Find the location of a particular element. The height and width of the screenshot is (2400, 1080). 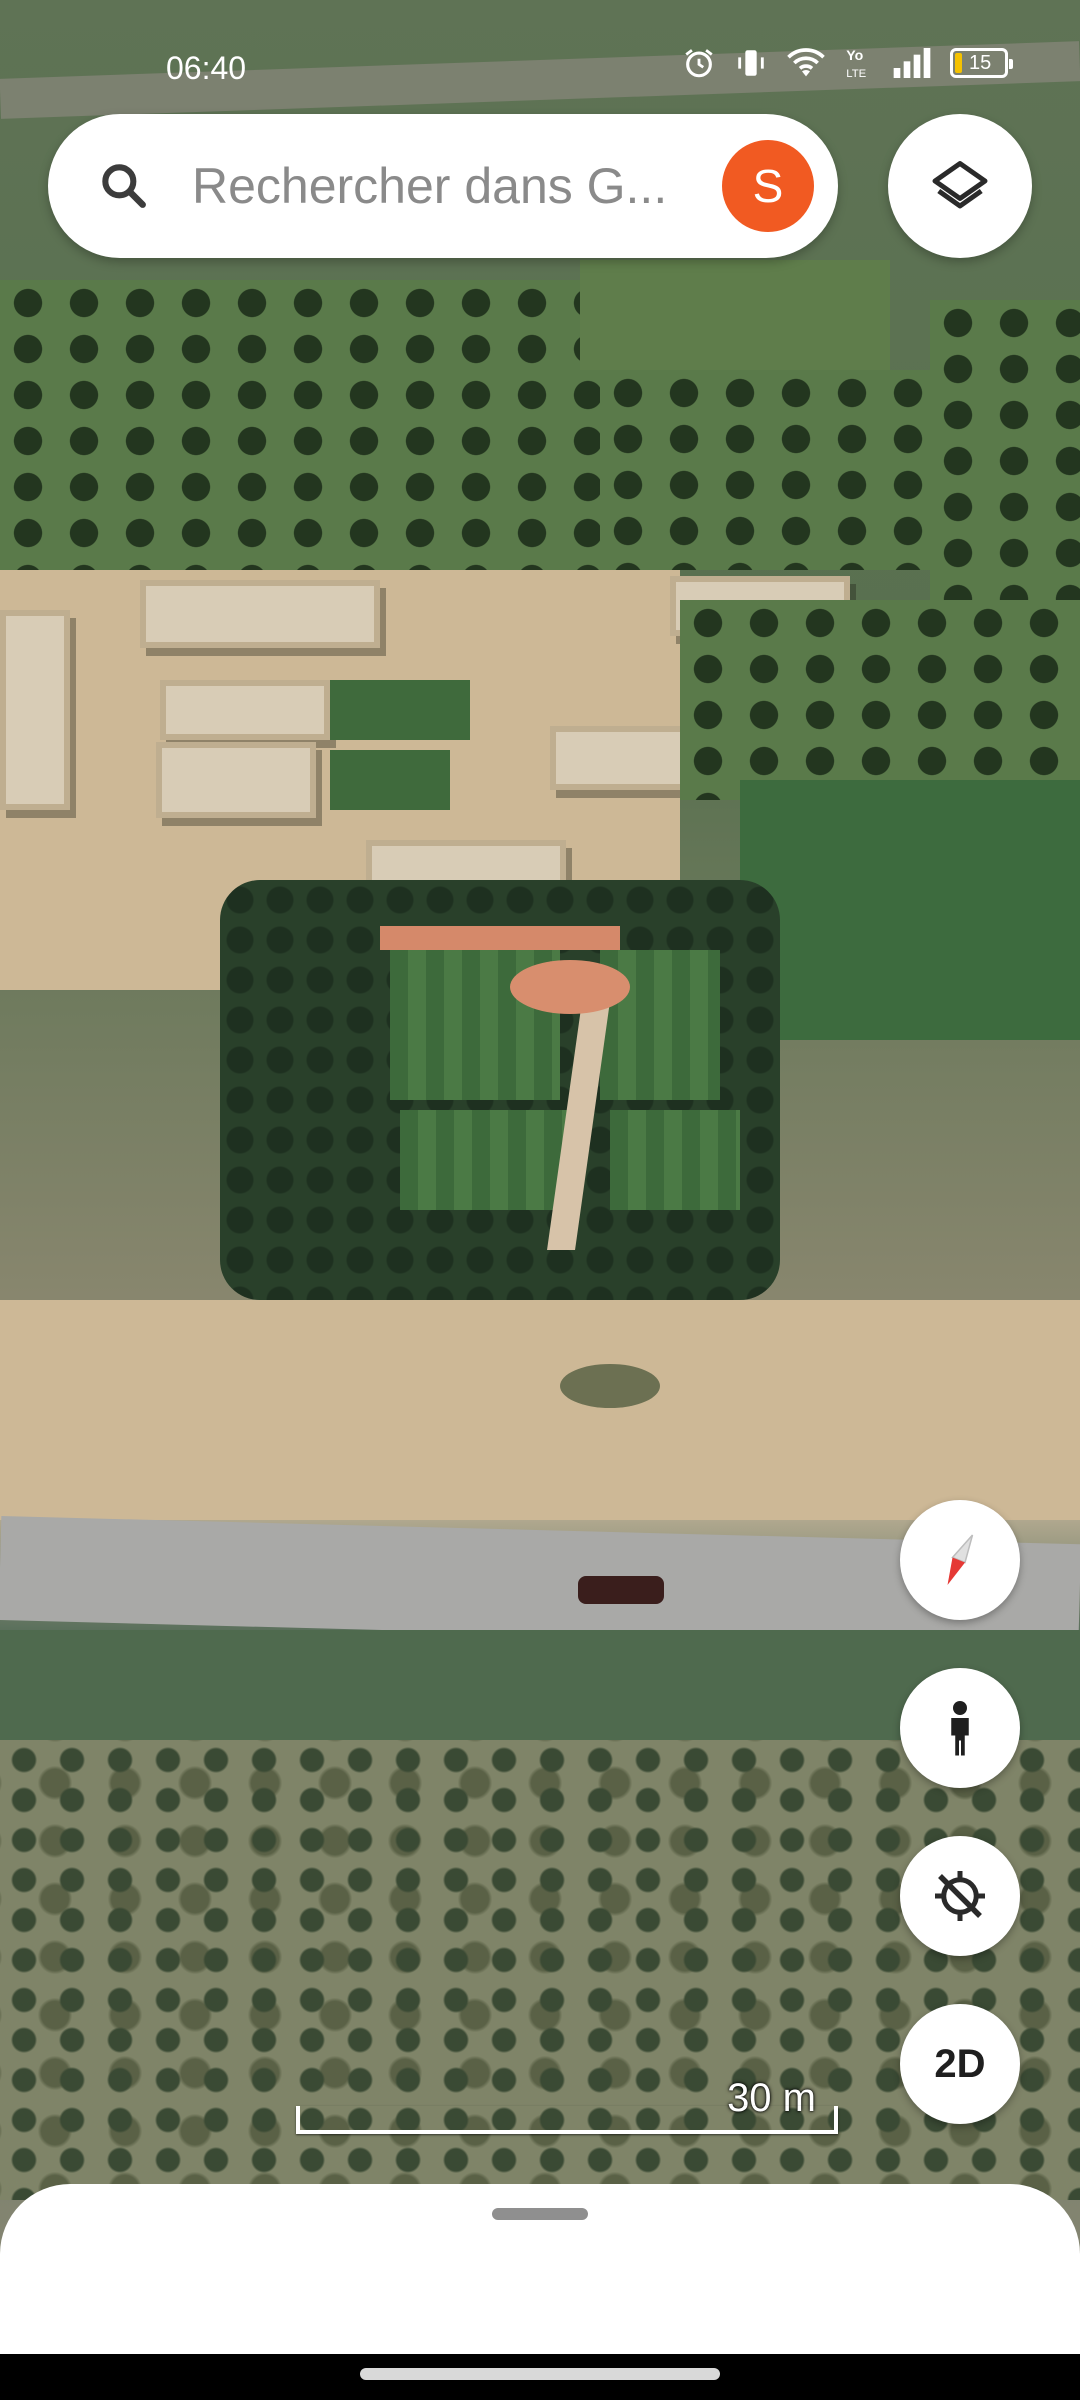

battery-level: 15 is located at coordinates (980, 63).